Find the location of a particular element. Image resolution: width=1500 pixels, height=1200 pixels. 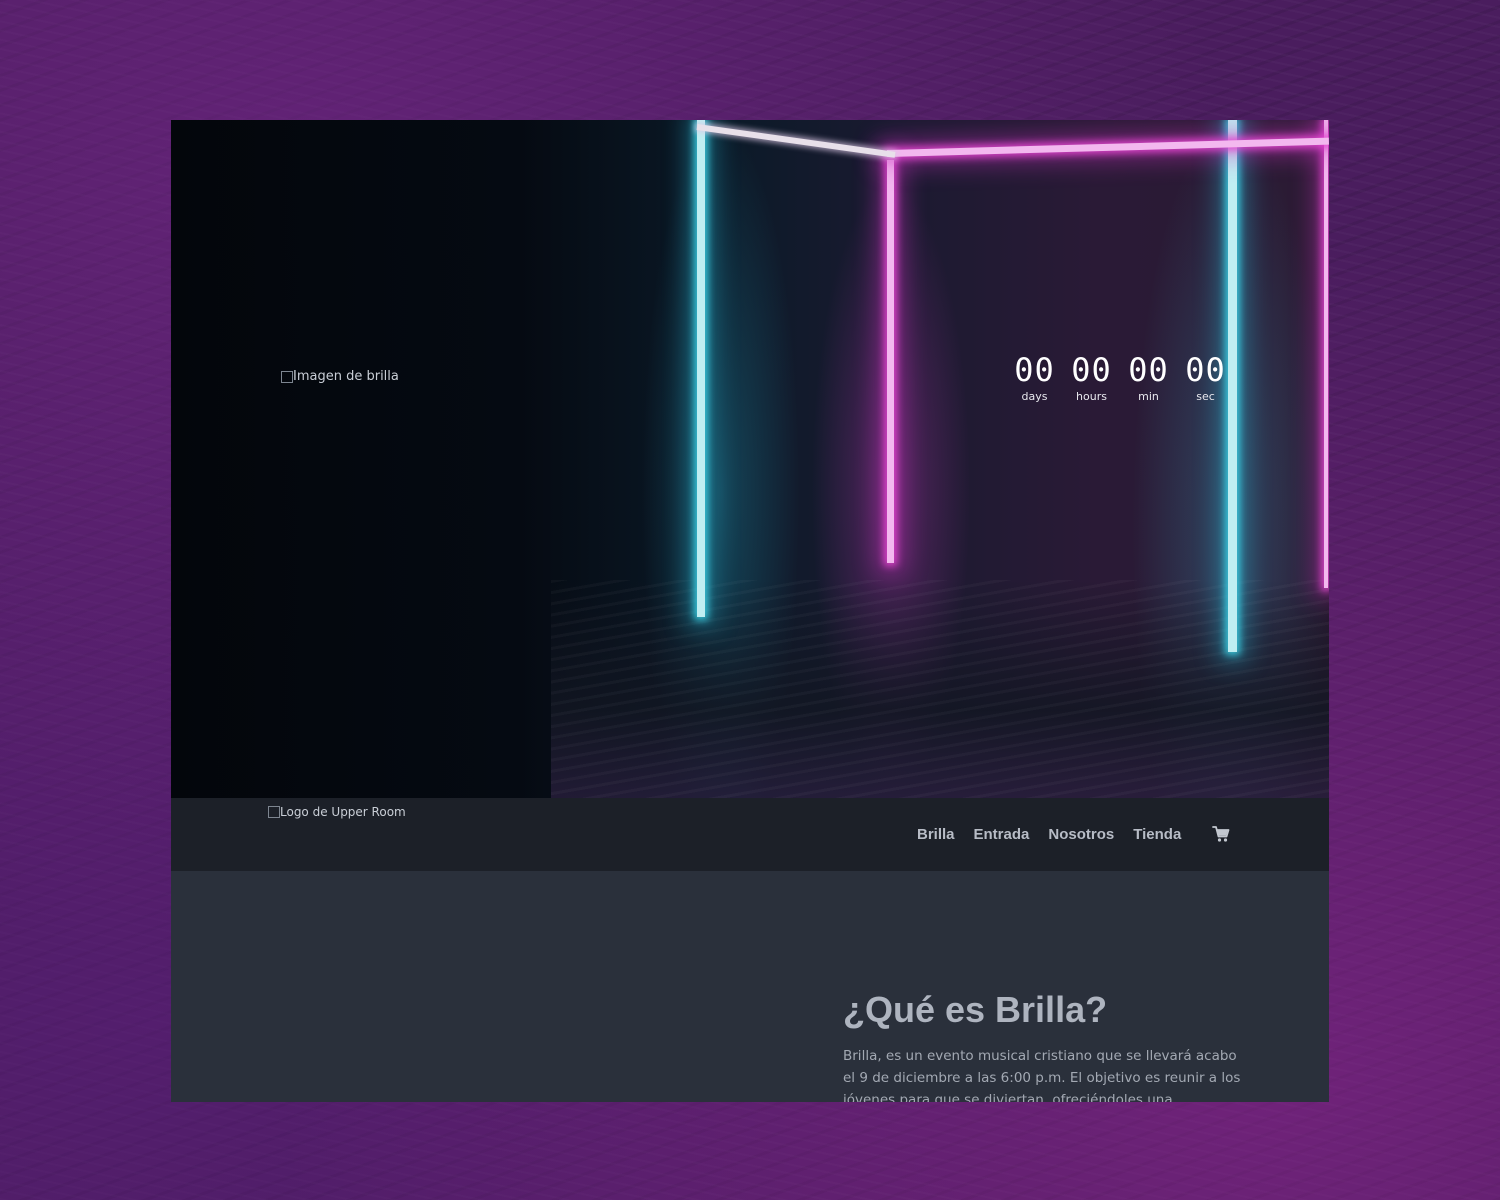

countdown-minutes: 00 min is located at coordinates (1148, 377).